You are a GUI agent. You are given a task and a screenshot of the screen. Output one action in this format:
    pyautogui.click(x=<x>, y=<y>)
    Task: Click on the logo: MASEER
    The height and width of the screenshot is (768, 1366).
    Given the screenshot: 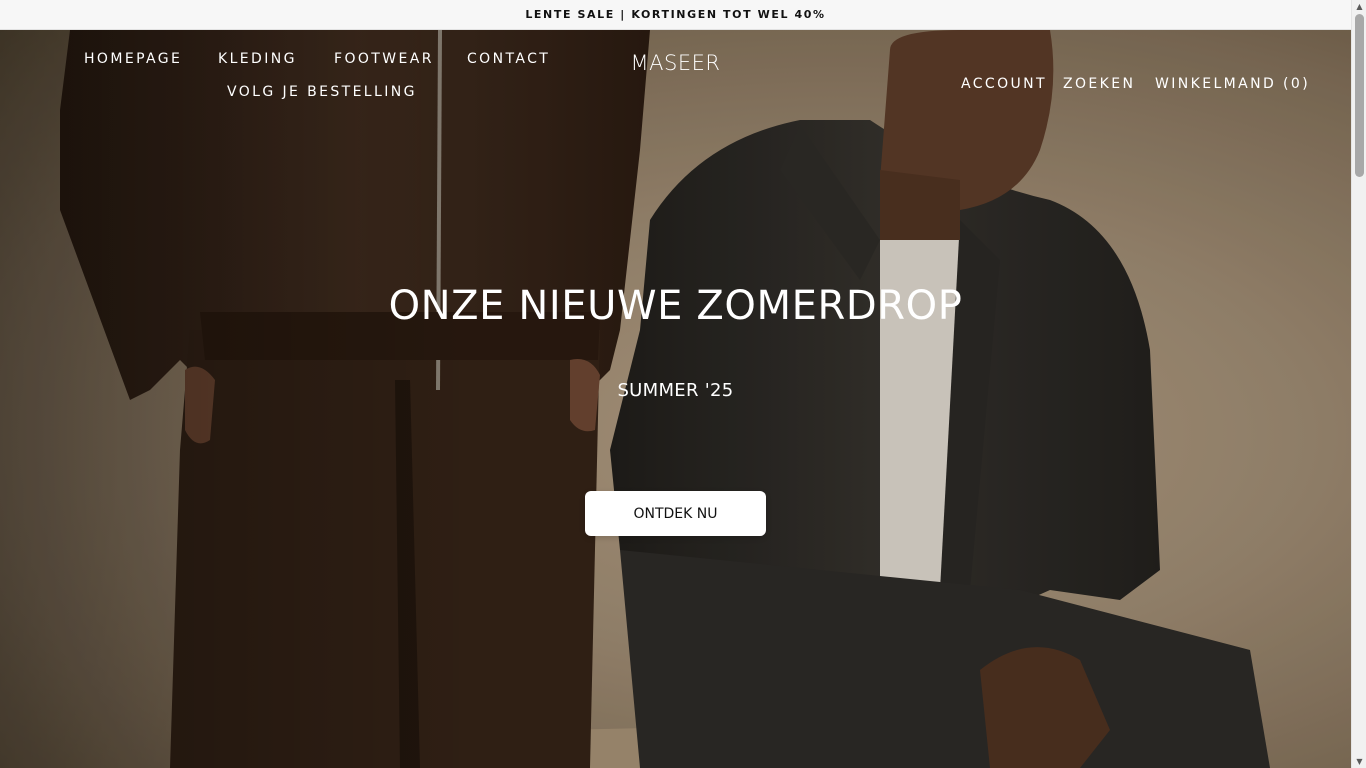 What is the action you would take?
    pyautogui.click(x=676, y=63)
    